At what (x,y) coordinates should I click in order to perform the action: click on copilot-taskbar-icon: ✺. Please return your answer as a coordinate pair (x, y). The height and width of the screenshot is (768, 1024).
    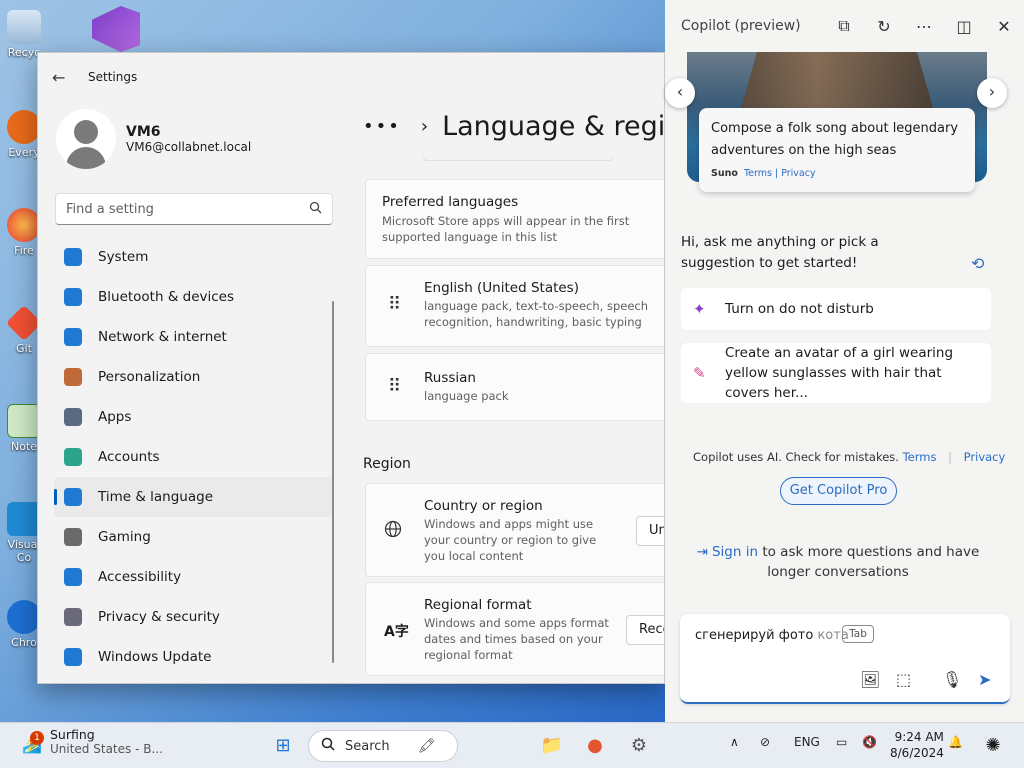
    Looking at the image, I should click on (993, 746).